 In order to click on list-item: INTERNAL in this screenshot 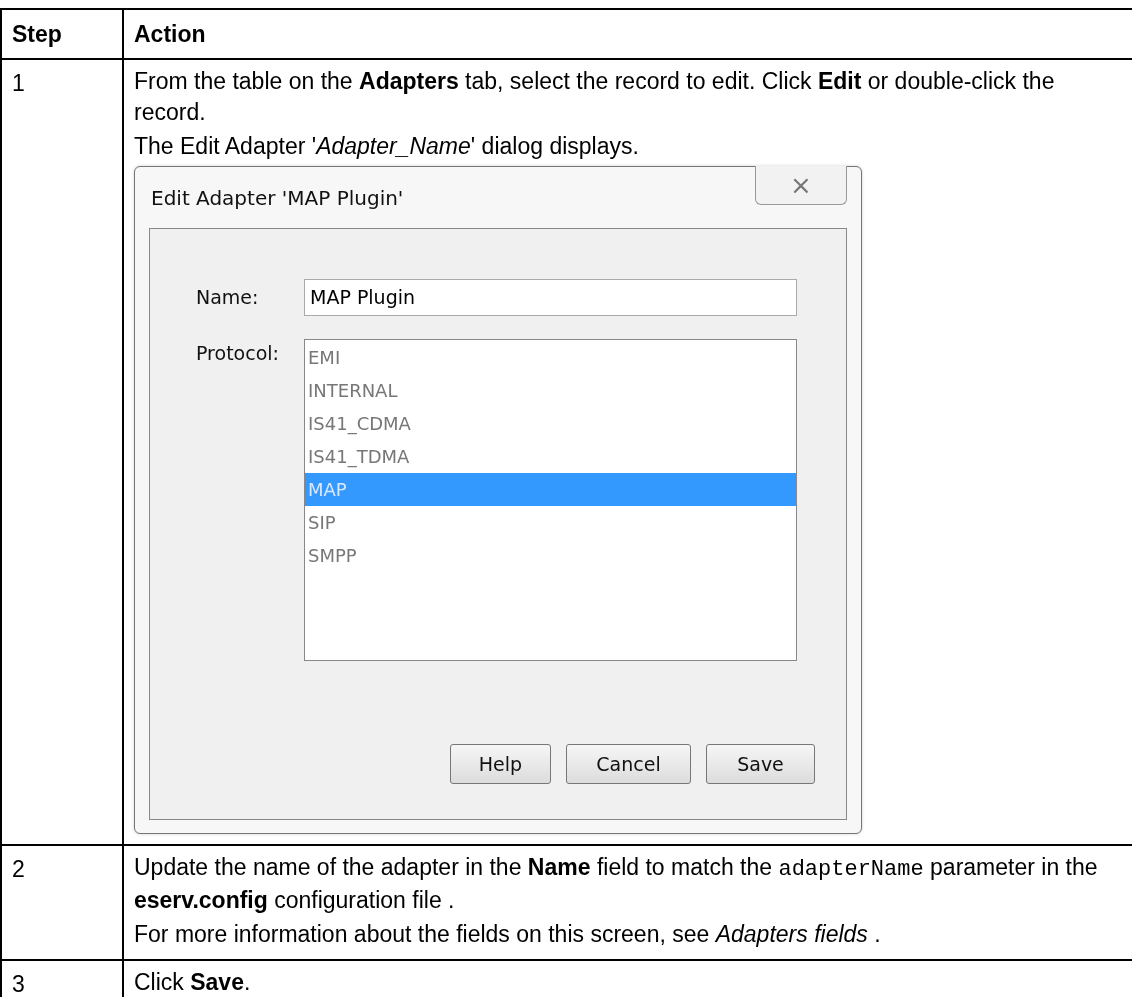, I will do `click(550, 390)`.